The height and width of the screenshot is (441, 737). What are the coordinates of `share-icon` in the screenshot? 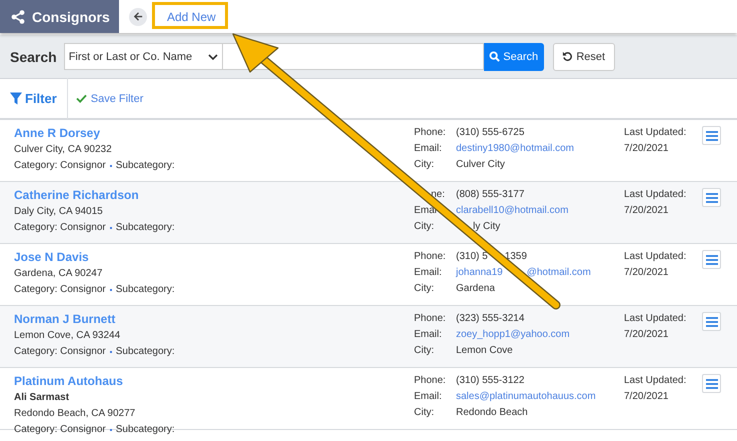 It's located at (18, 17).